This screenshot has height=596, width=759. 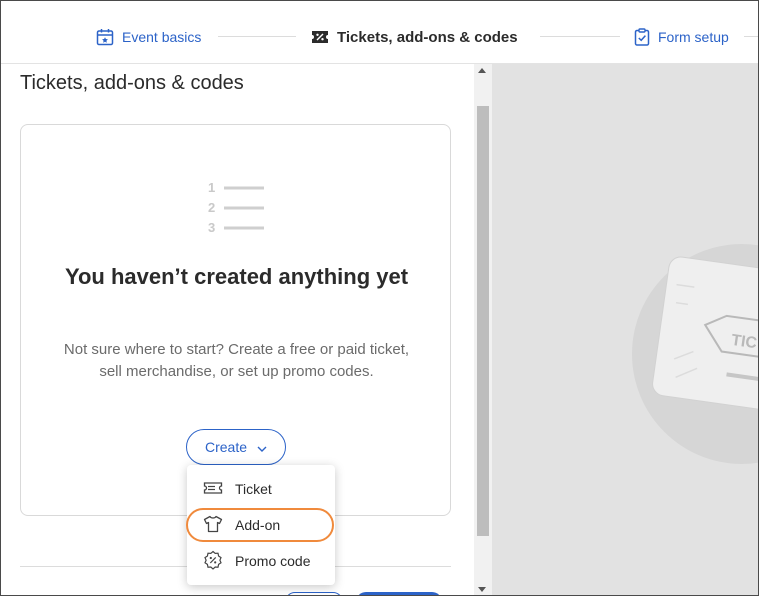 I want to click on create-button-label: Create, so click(x=226, y=447).